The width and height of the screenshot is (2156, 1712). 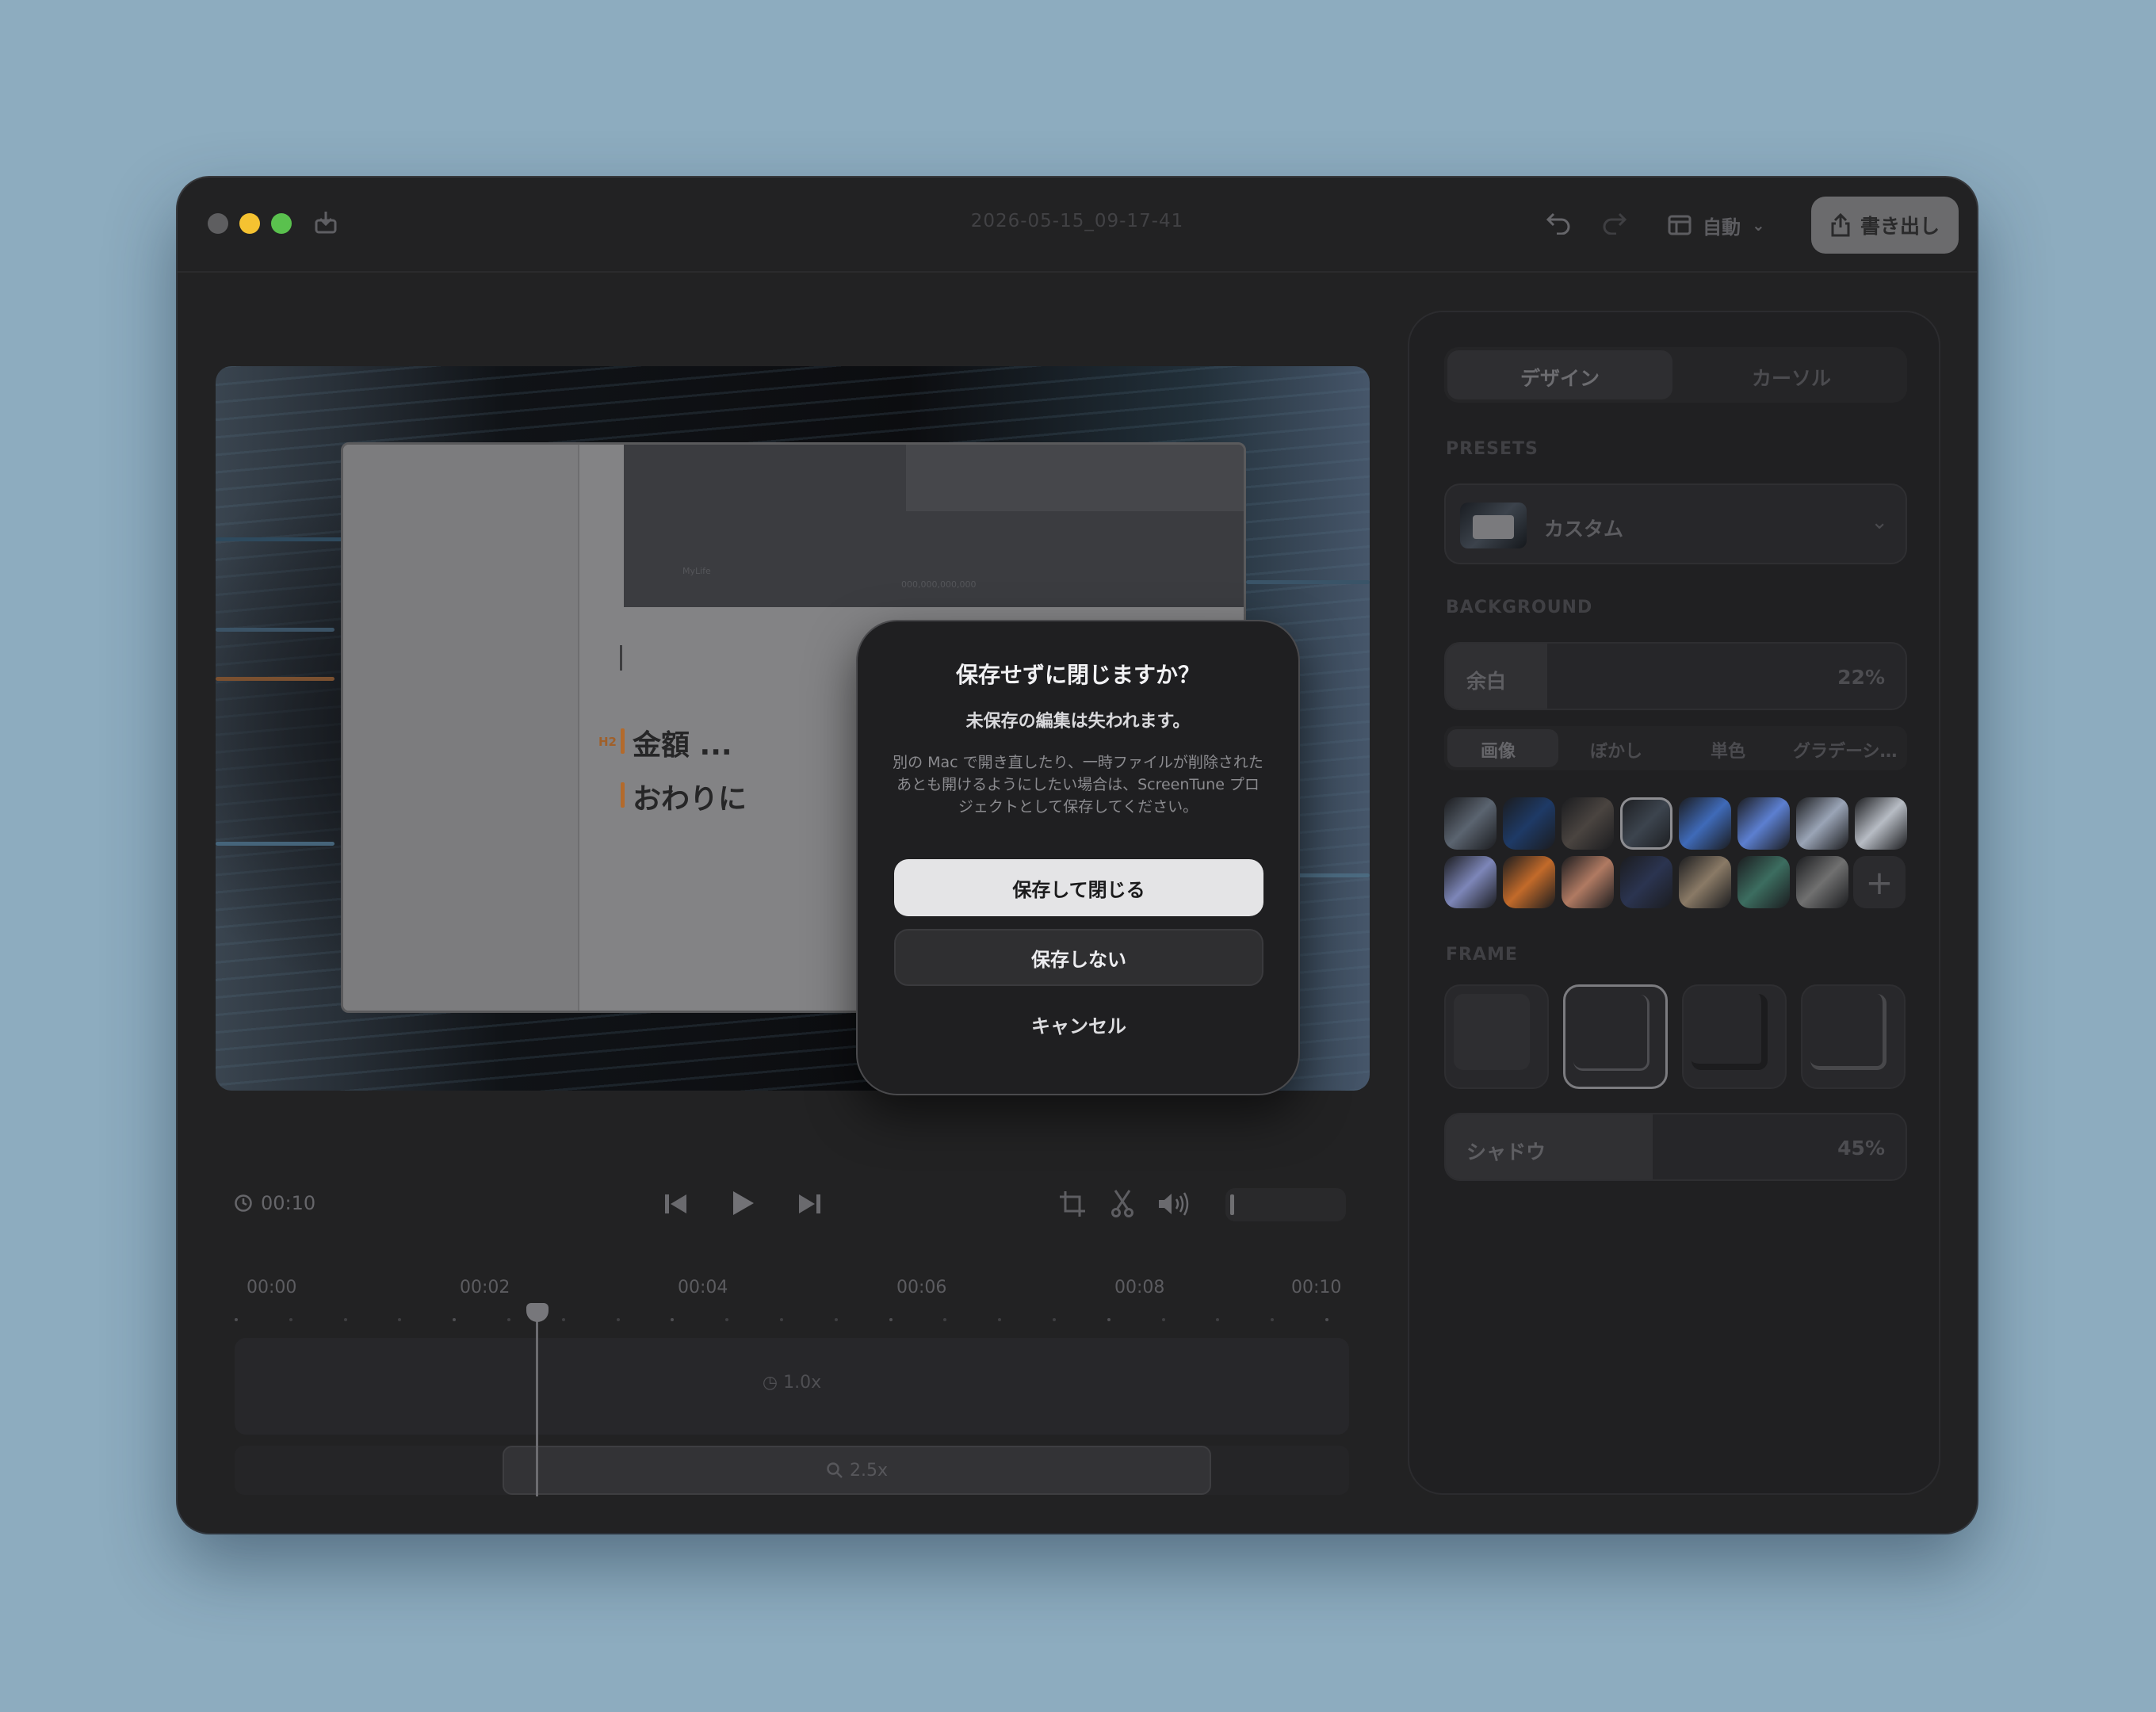 I want to click on recorded-inner-text: 000,000,000,000, so click(x=939, y=584).